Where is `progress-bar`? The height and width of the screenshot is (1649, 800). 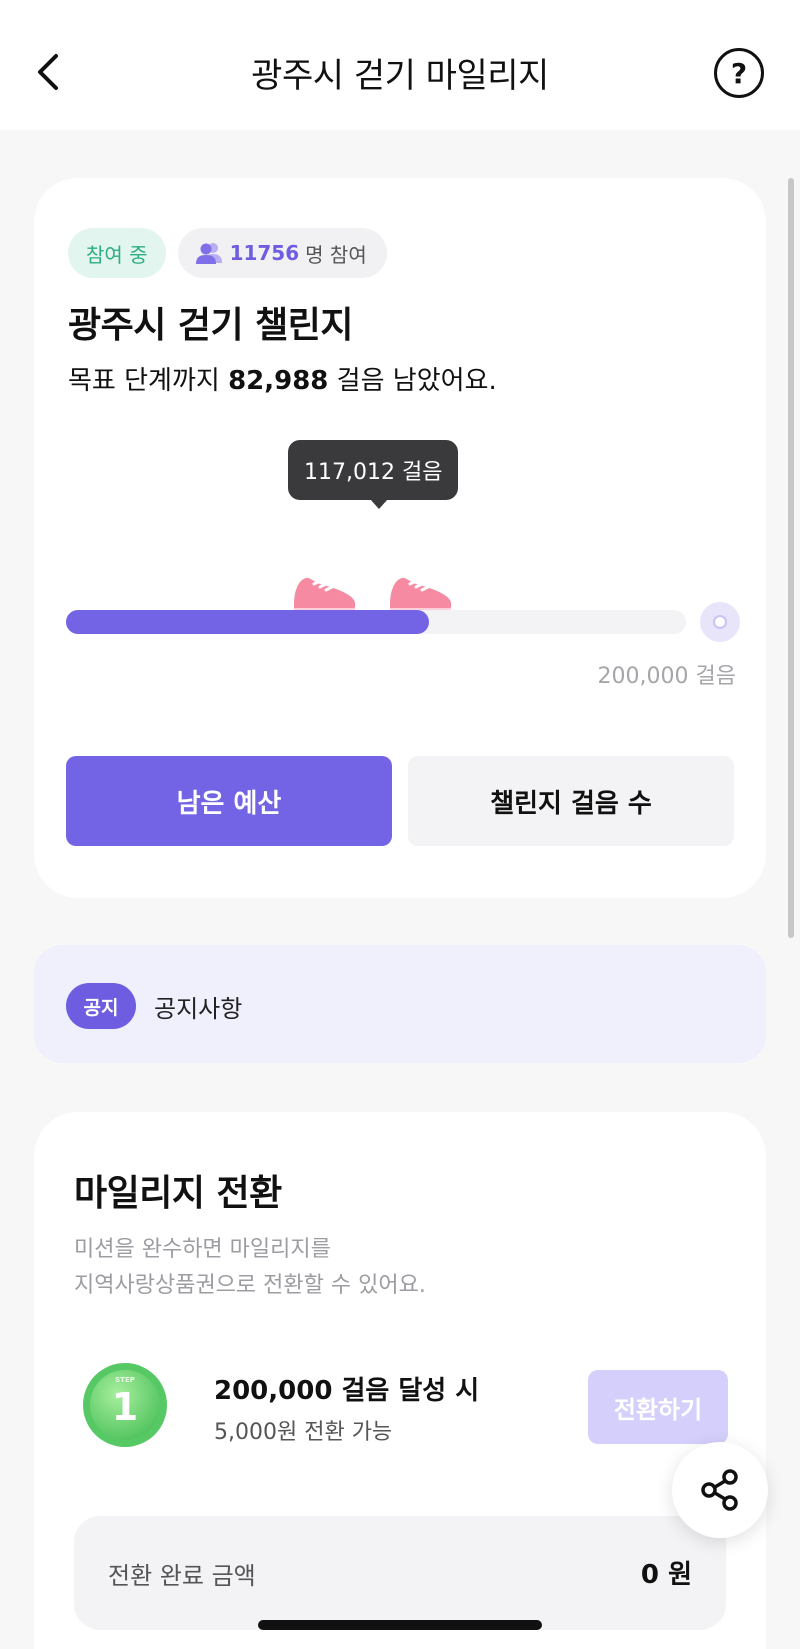 progress-bar is located at coordinates (376, 622).